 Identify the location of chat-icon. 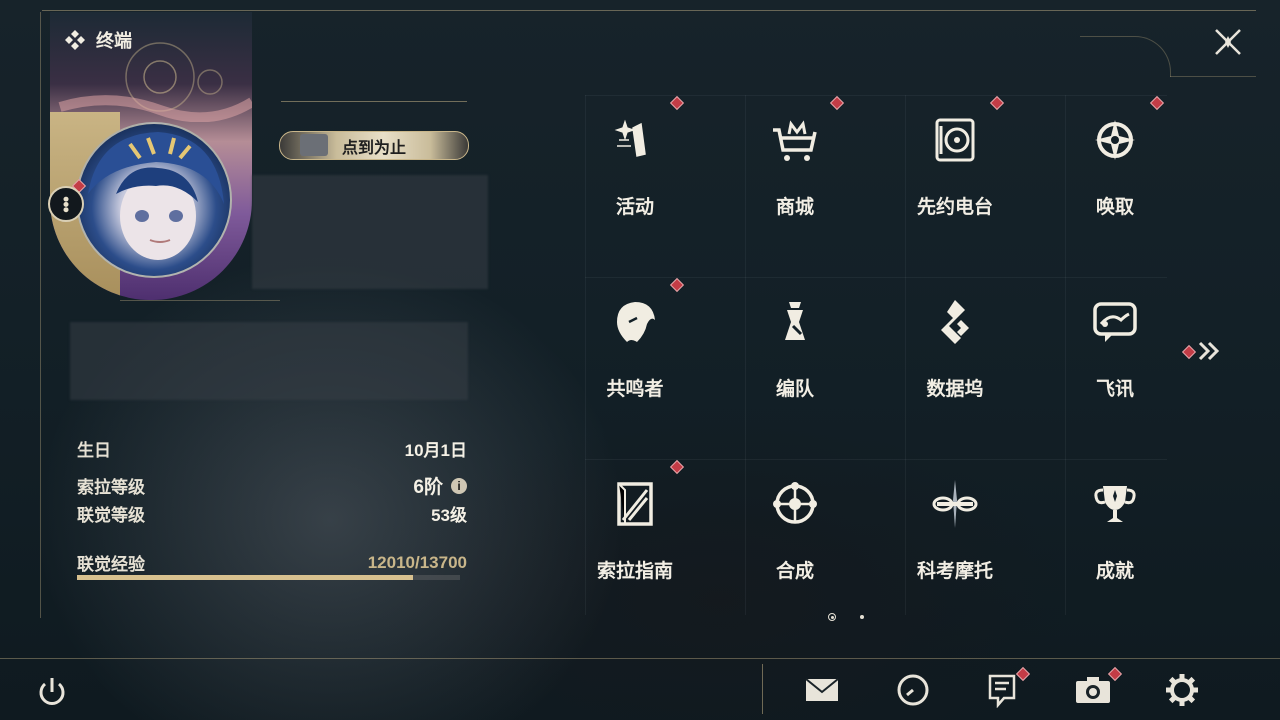
(1115, 322).